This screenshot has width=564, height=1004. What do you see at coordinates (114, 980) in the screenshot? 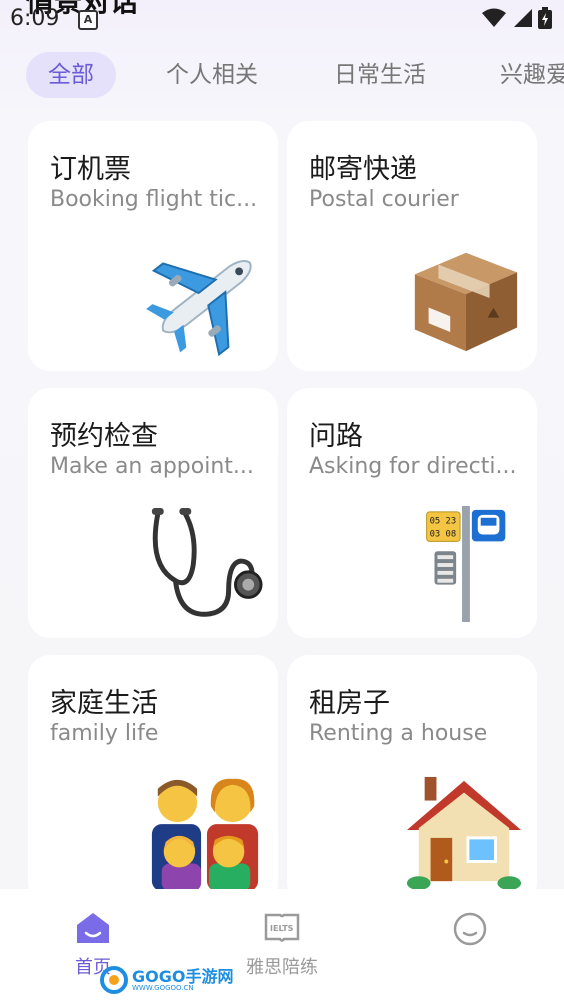
I see `gogo-logo-icon` at bounding box center [114, 980].